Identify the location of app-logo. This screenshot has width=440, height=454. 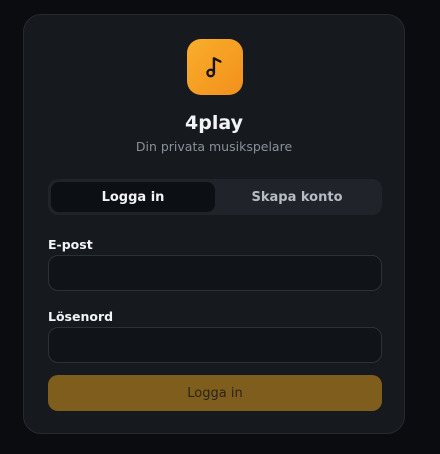
(215, 67).